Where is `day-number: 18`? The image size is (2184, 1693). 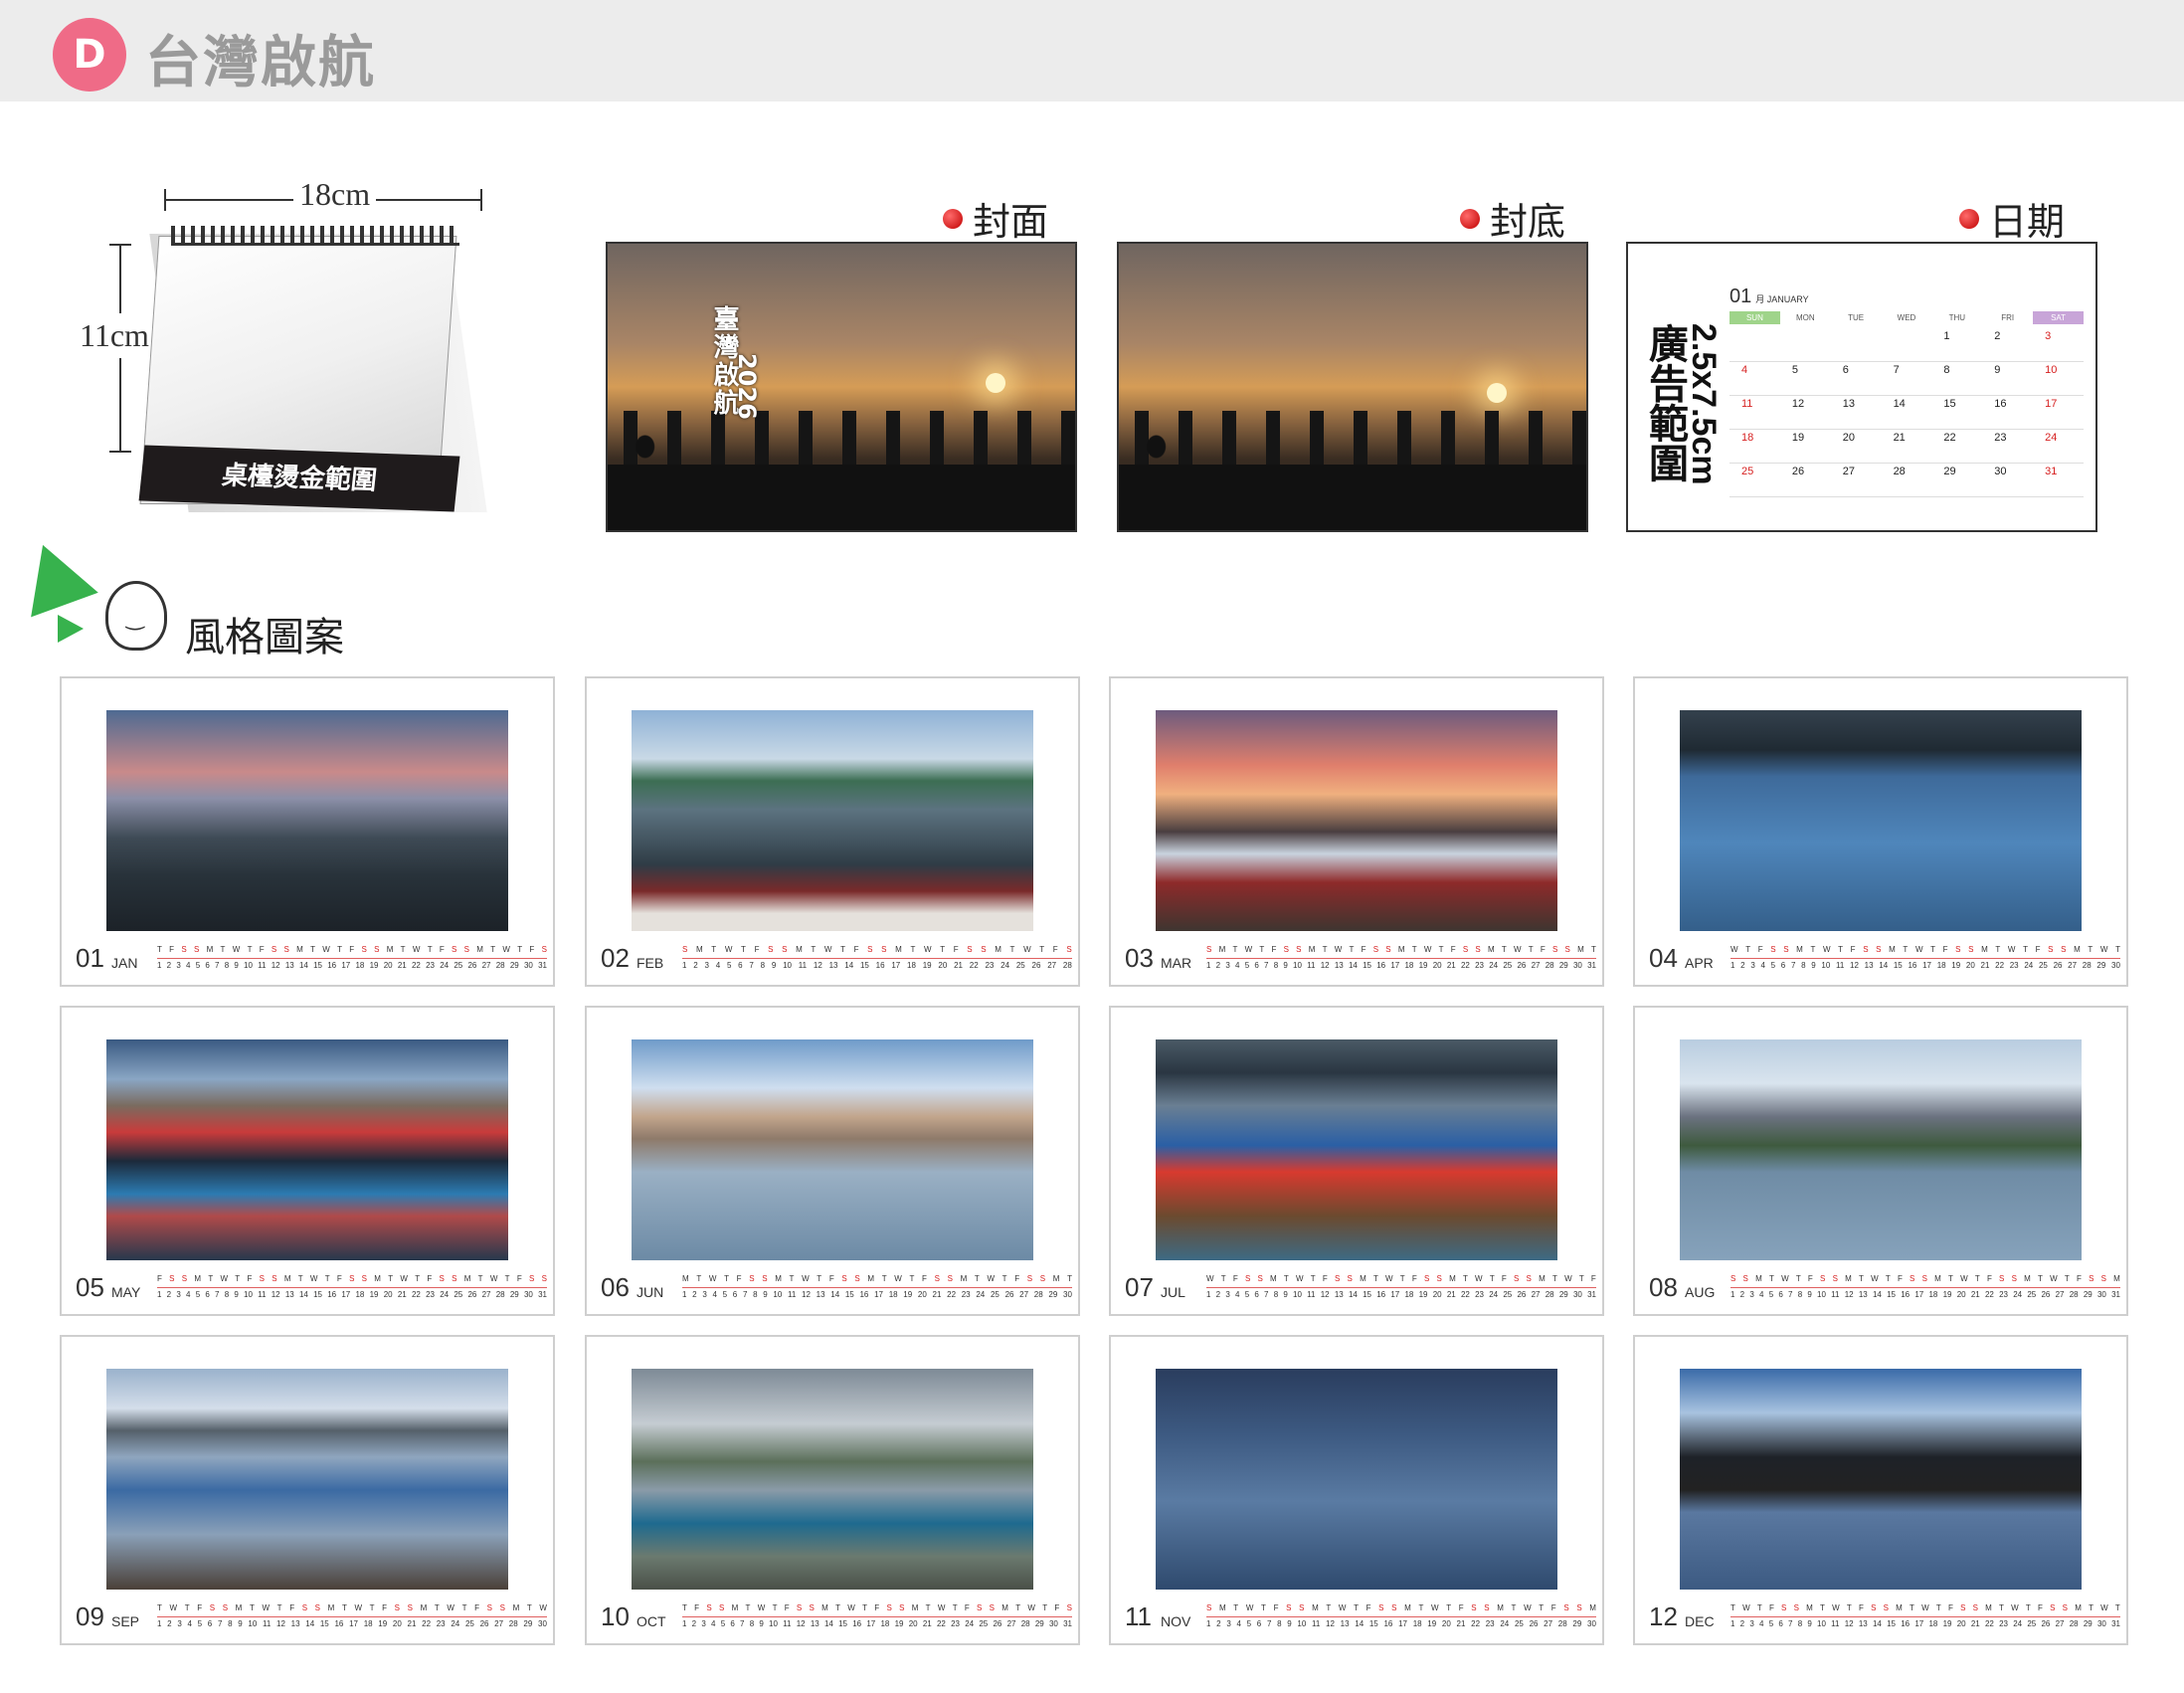 day-number: 18 is located at coordinates (885, 1623).